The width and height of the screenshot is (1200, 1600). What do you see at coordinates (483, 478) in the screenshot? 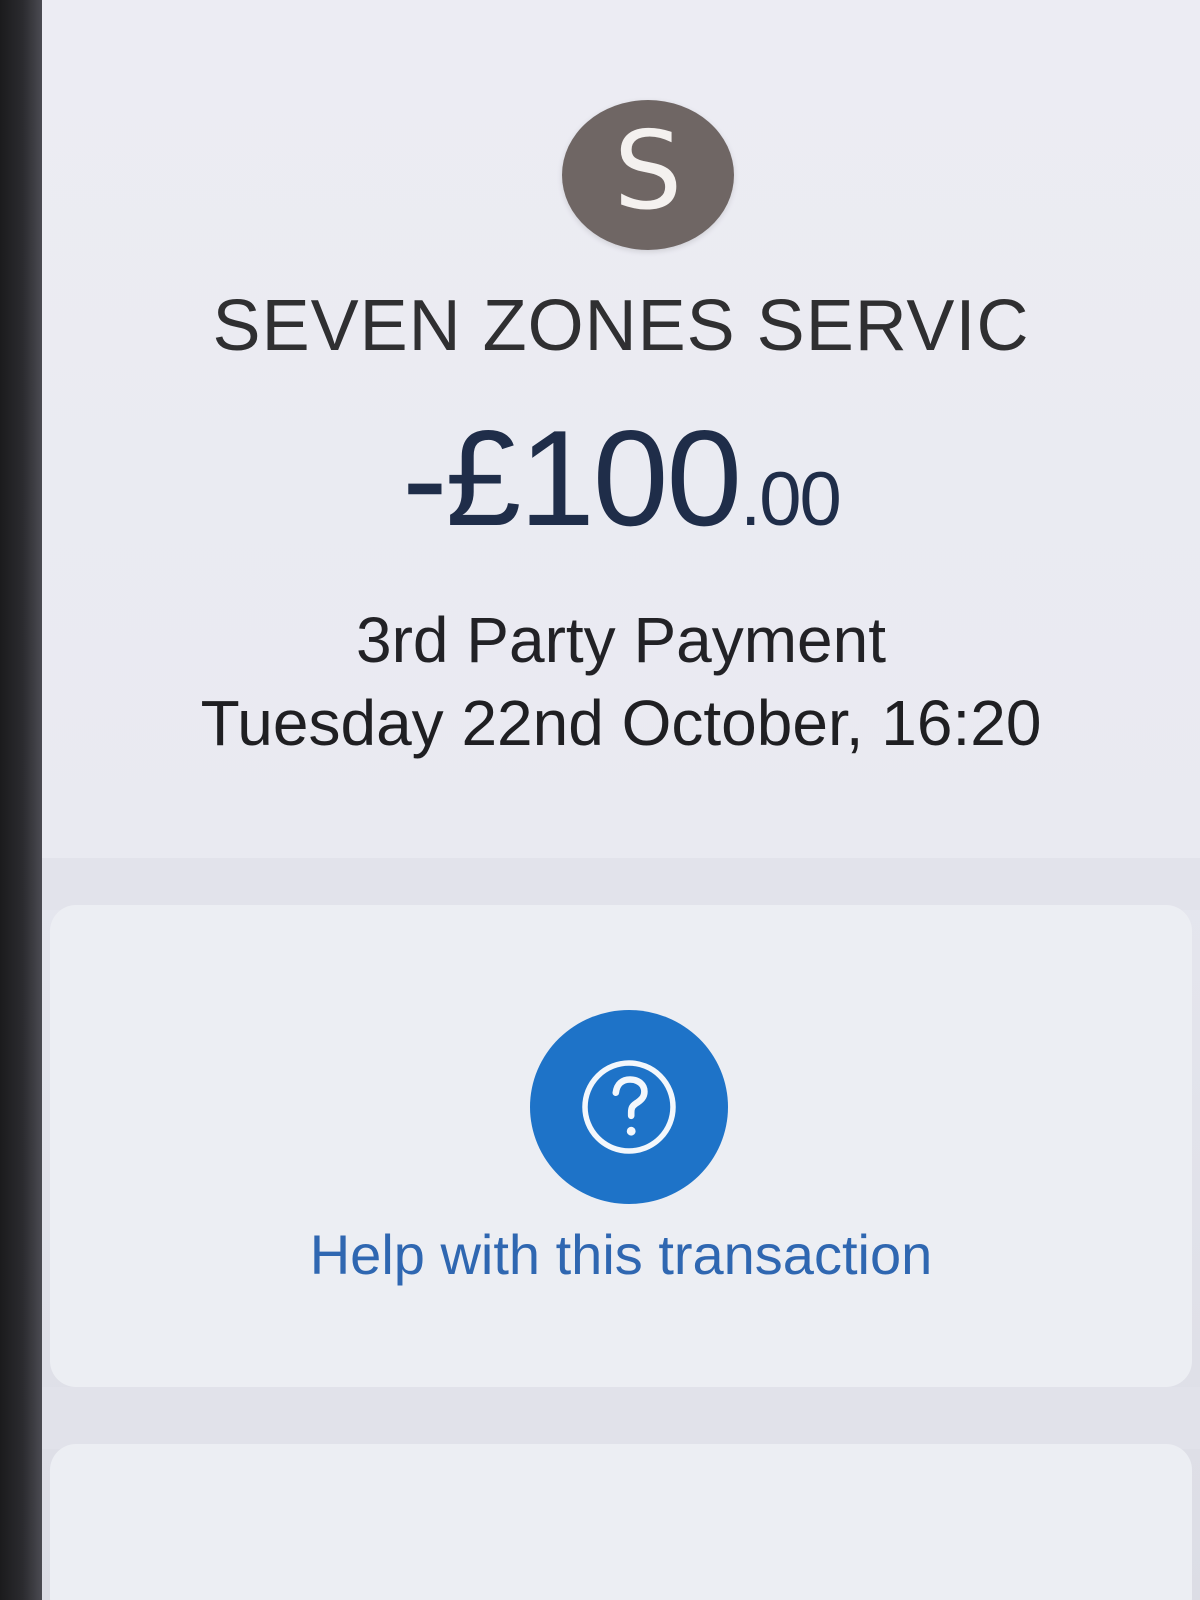
I see `currency-symbol: £` at bounding box center [483, 478].